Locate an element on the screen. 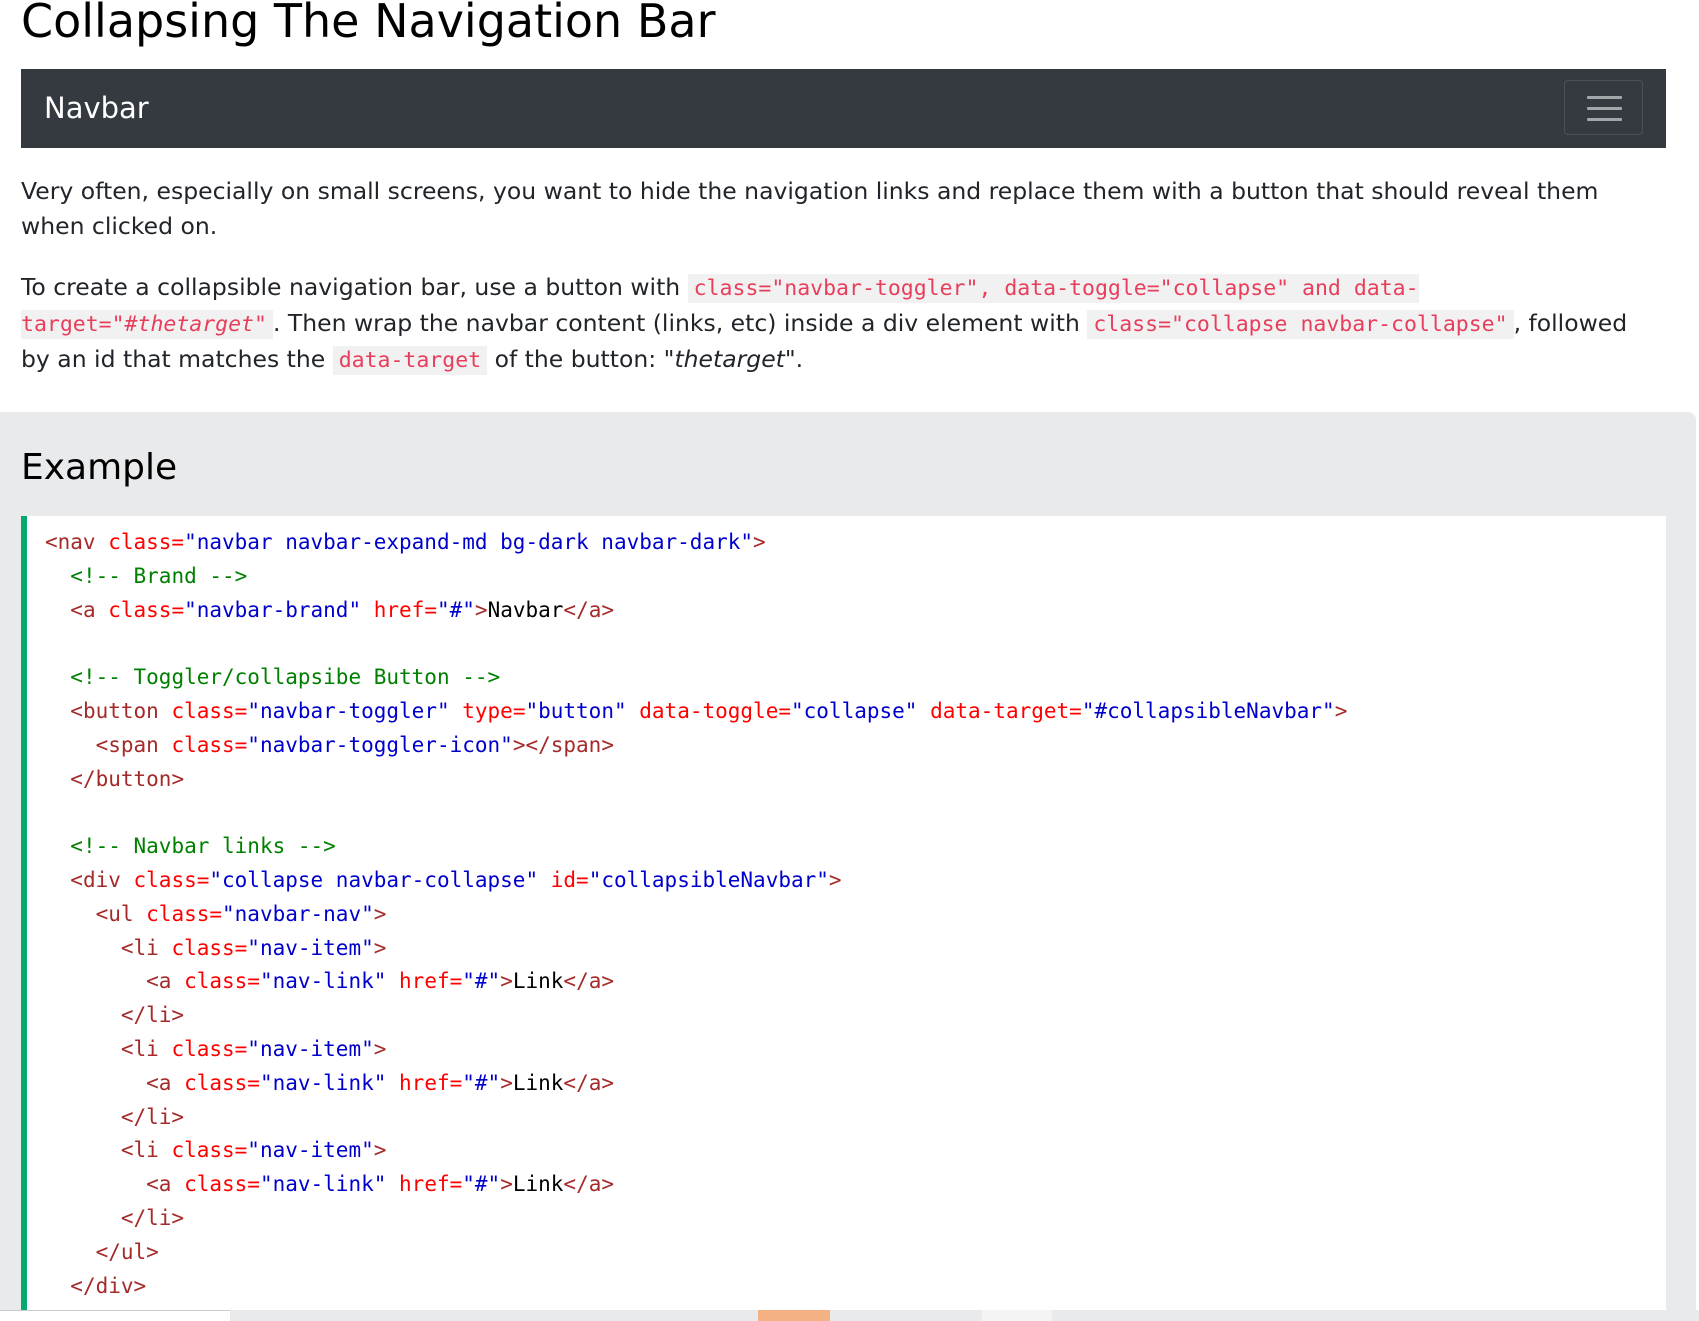  code-token-comment: <!-- Brand --> is located at coordinates (159, 575).